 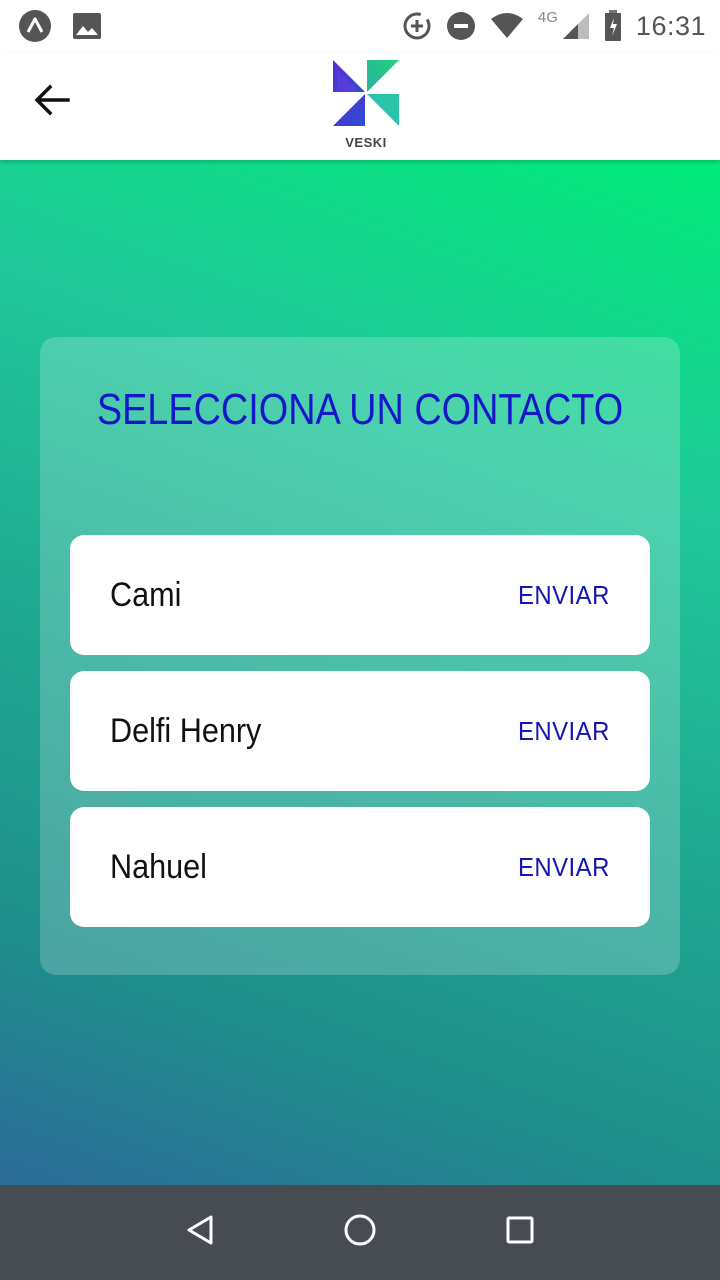 What do you see at coordinates (576, 26) in the screenshot?
I see `cell-signal-icon` at bounding box center [576, 26].